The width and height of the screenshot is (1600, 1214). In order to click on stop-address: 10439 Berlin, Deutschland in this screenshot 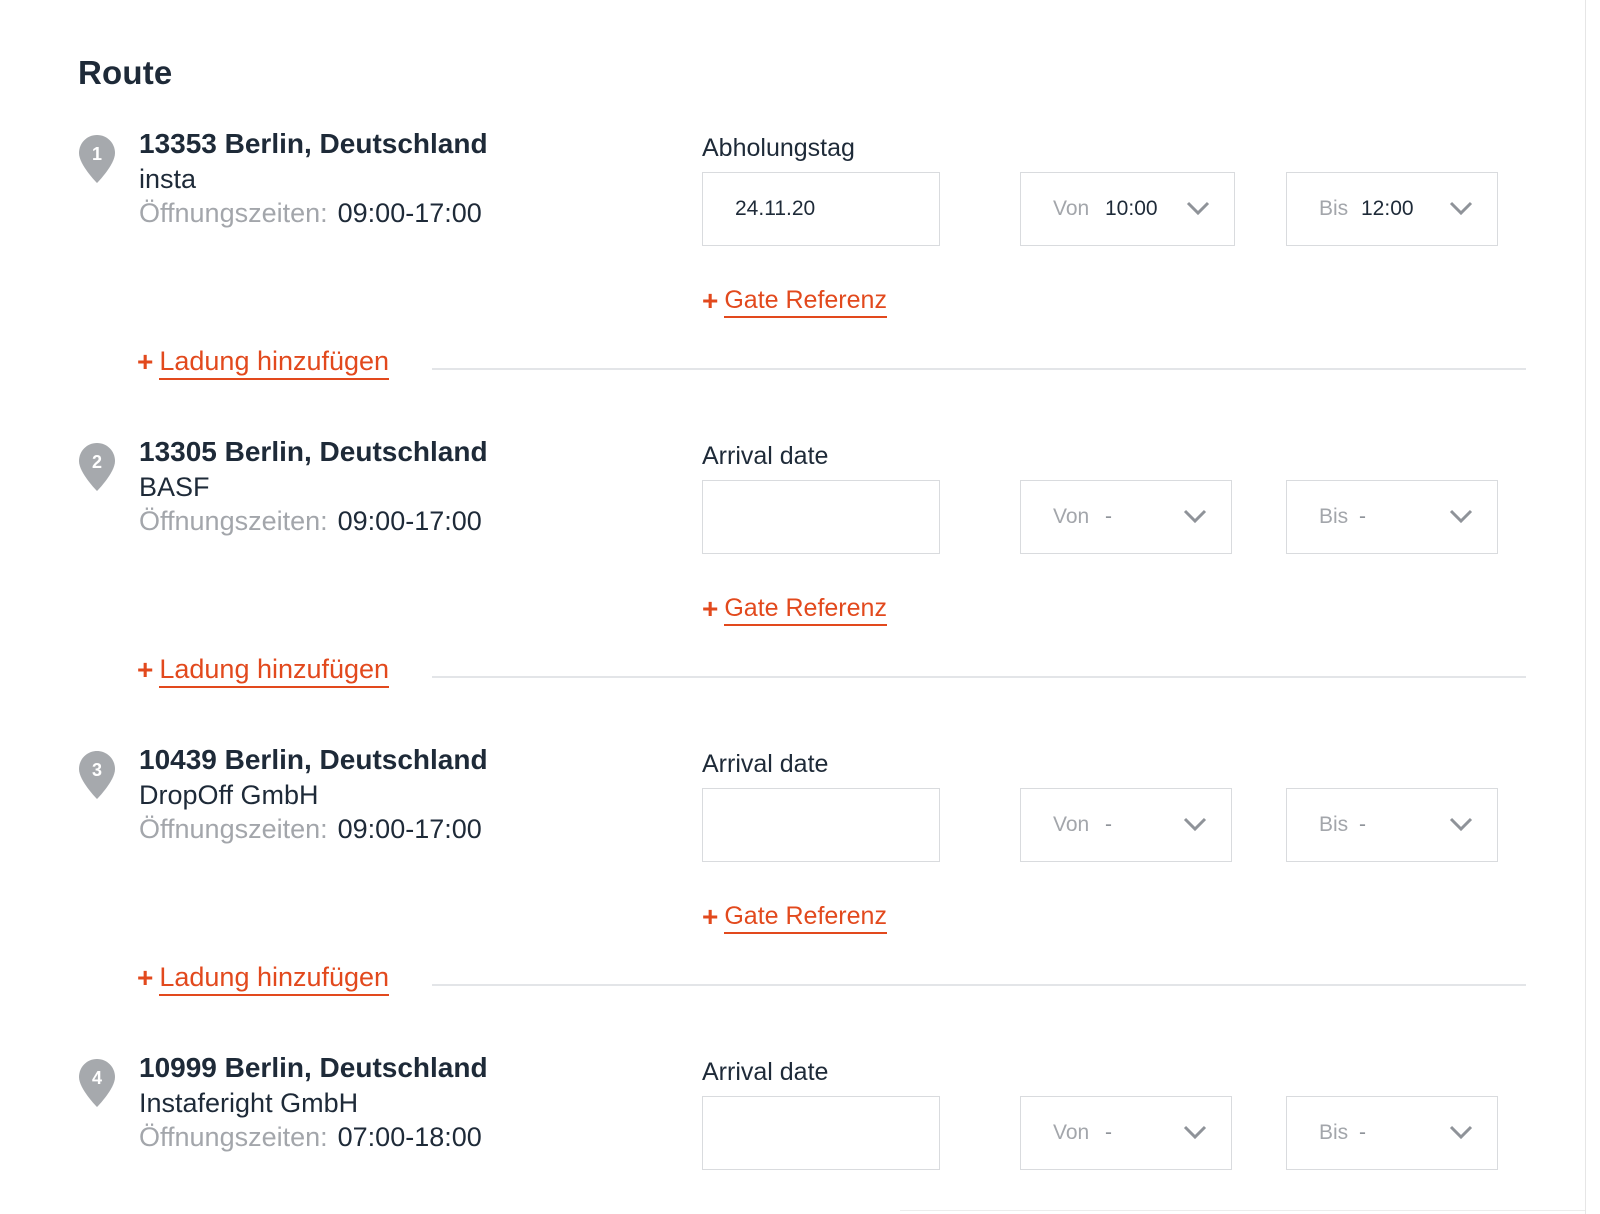, I will do `click(313, 759)`.